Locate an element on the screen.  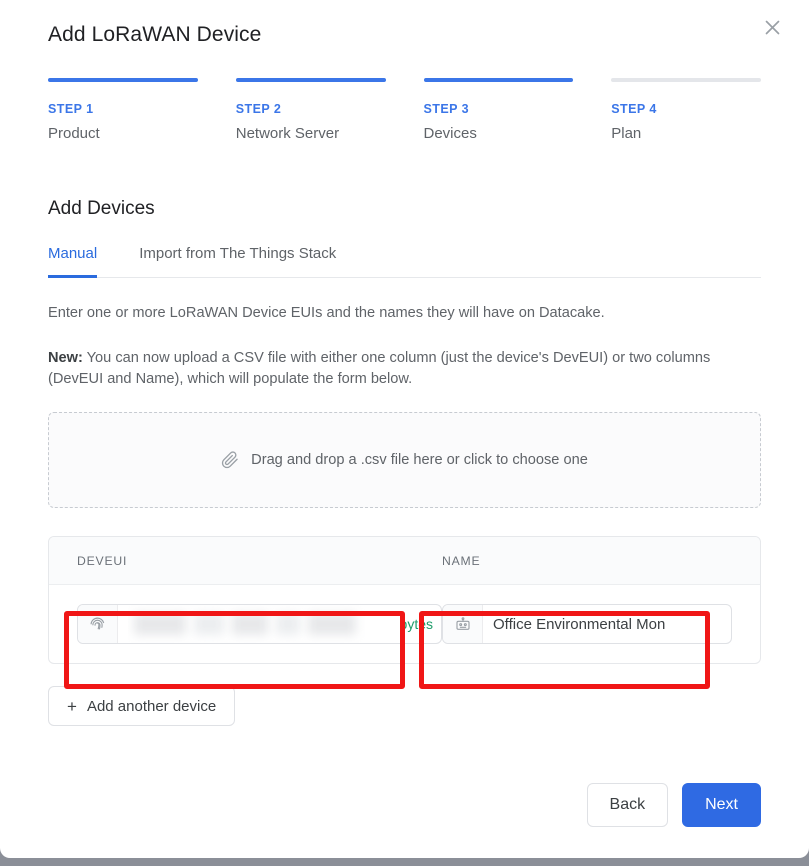
name-input: Office Environmental Mon is located at coordinates (607, 624).